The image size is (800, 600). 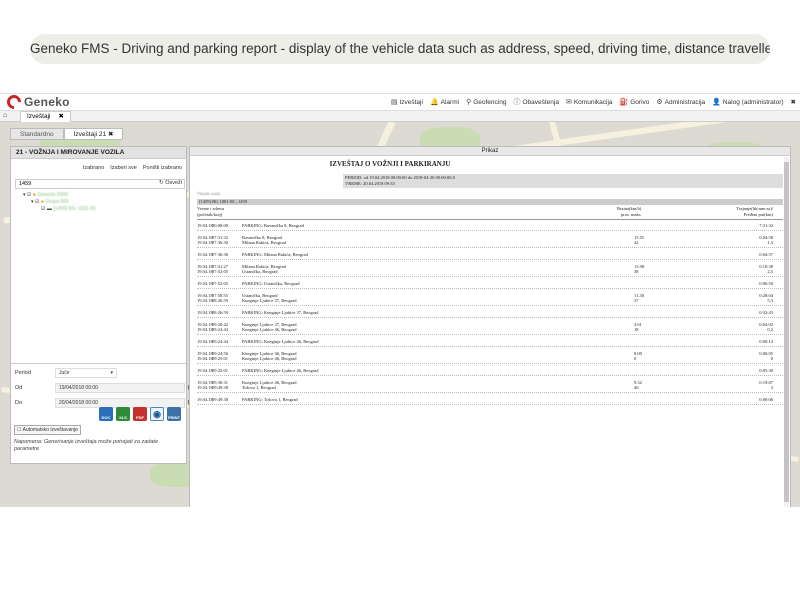 I want to click on selected-link: Izabrano, so click(x=93, y=168).